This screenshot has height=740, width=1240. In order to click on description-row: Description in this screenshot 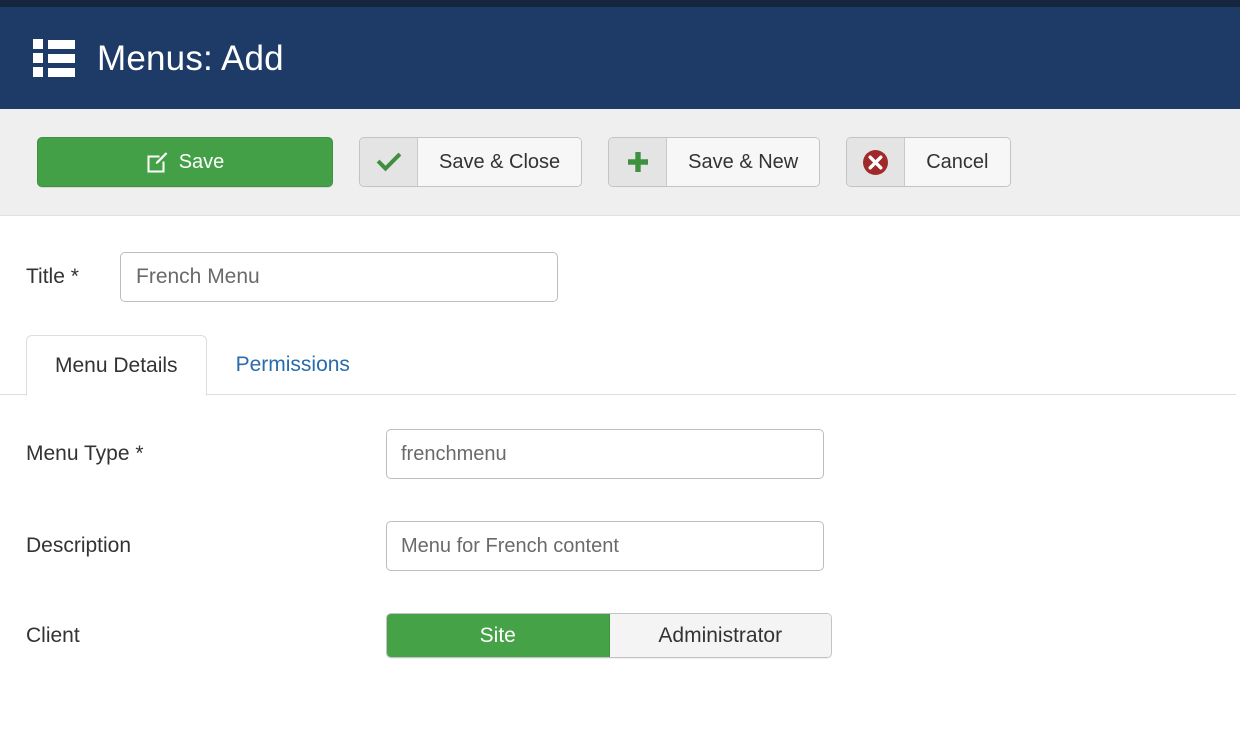, I will do `click(633, 546)`.